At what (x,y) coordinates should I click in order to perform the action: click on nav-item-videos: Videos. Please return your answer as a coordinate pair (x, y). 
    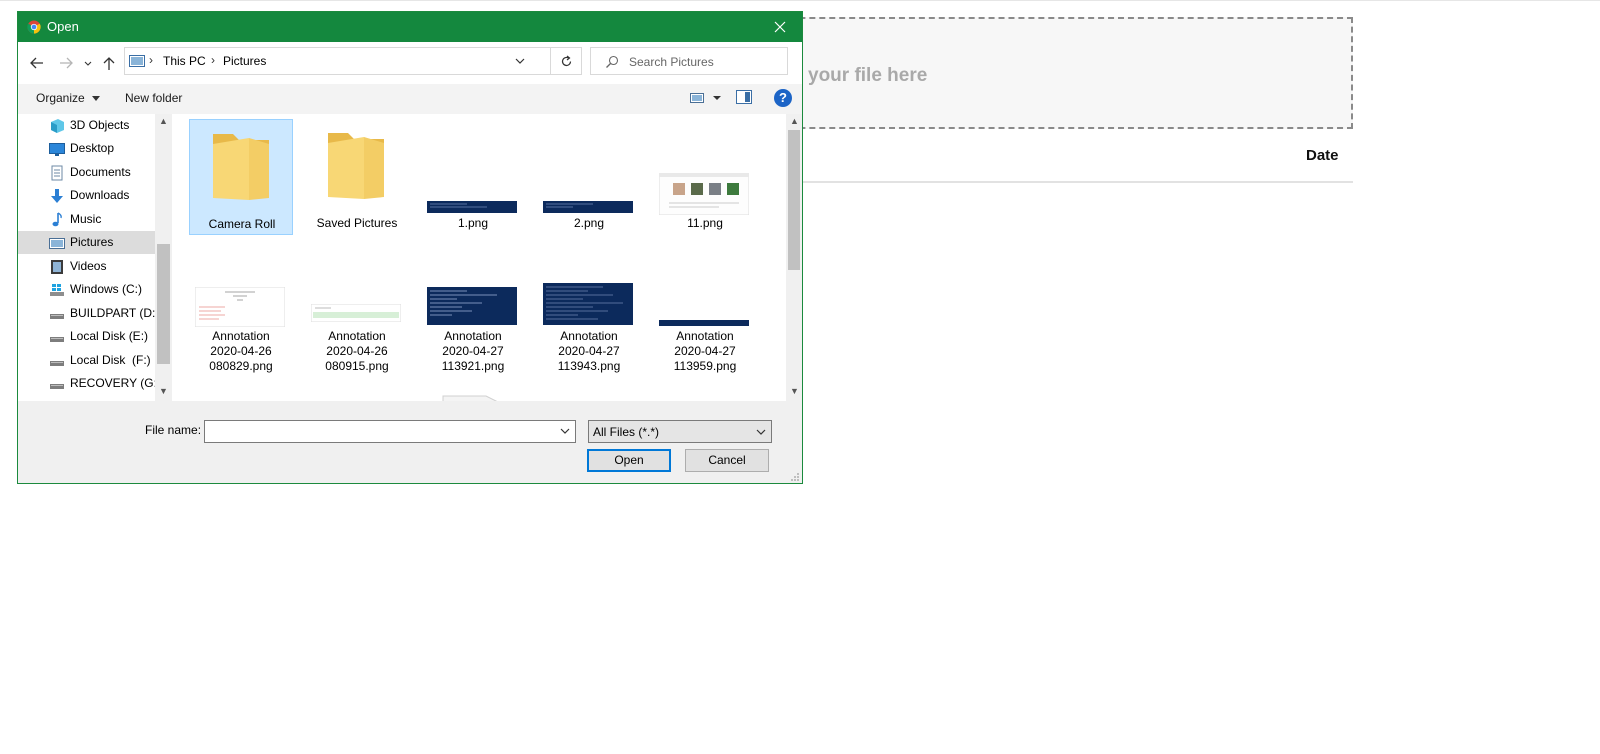
    Looking at the image, I should click on (86, 266).